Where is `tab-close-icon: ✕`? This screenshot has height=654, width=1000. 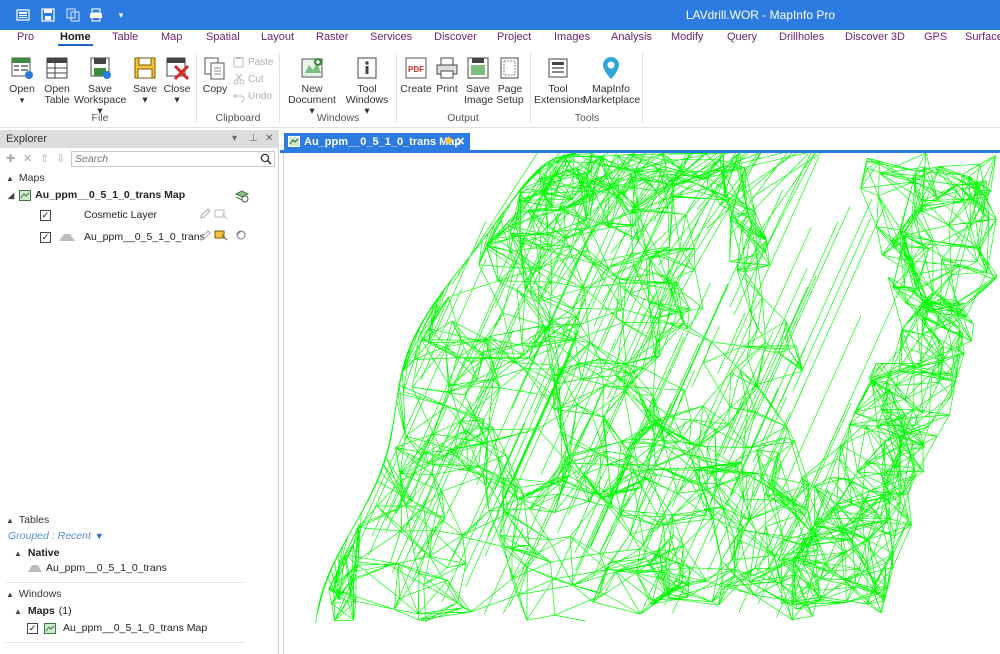 tab-close-icon: ✕ is located at coordinates (460, 141).